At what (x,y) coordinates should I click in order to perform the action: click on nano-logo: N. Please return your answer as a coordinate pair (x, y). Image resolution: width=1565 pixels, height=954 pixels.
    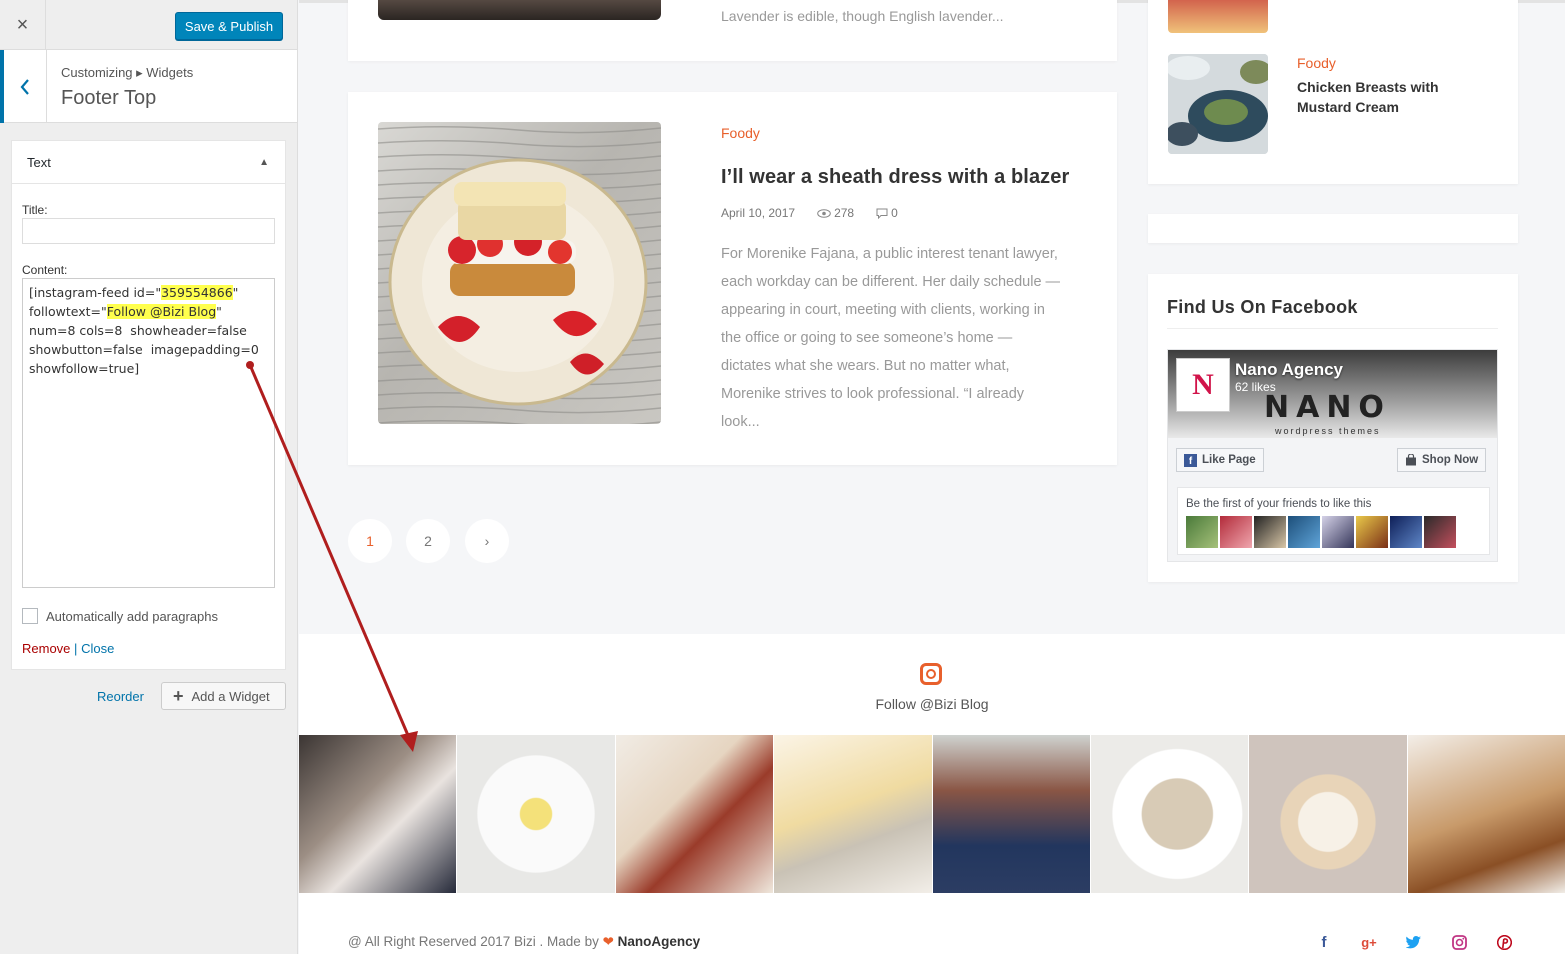
    Looking at the image, I should click on (1203, 385).